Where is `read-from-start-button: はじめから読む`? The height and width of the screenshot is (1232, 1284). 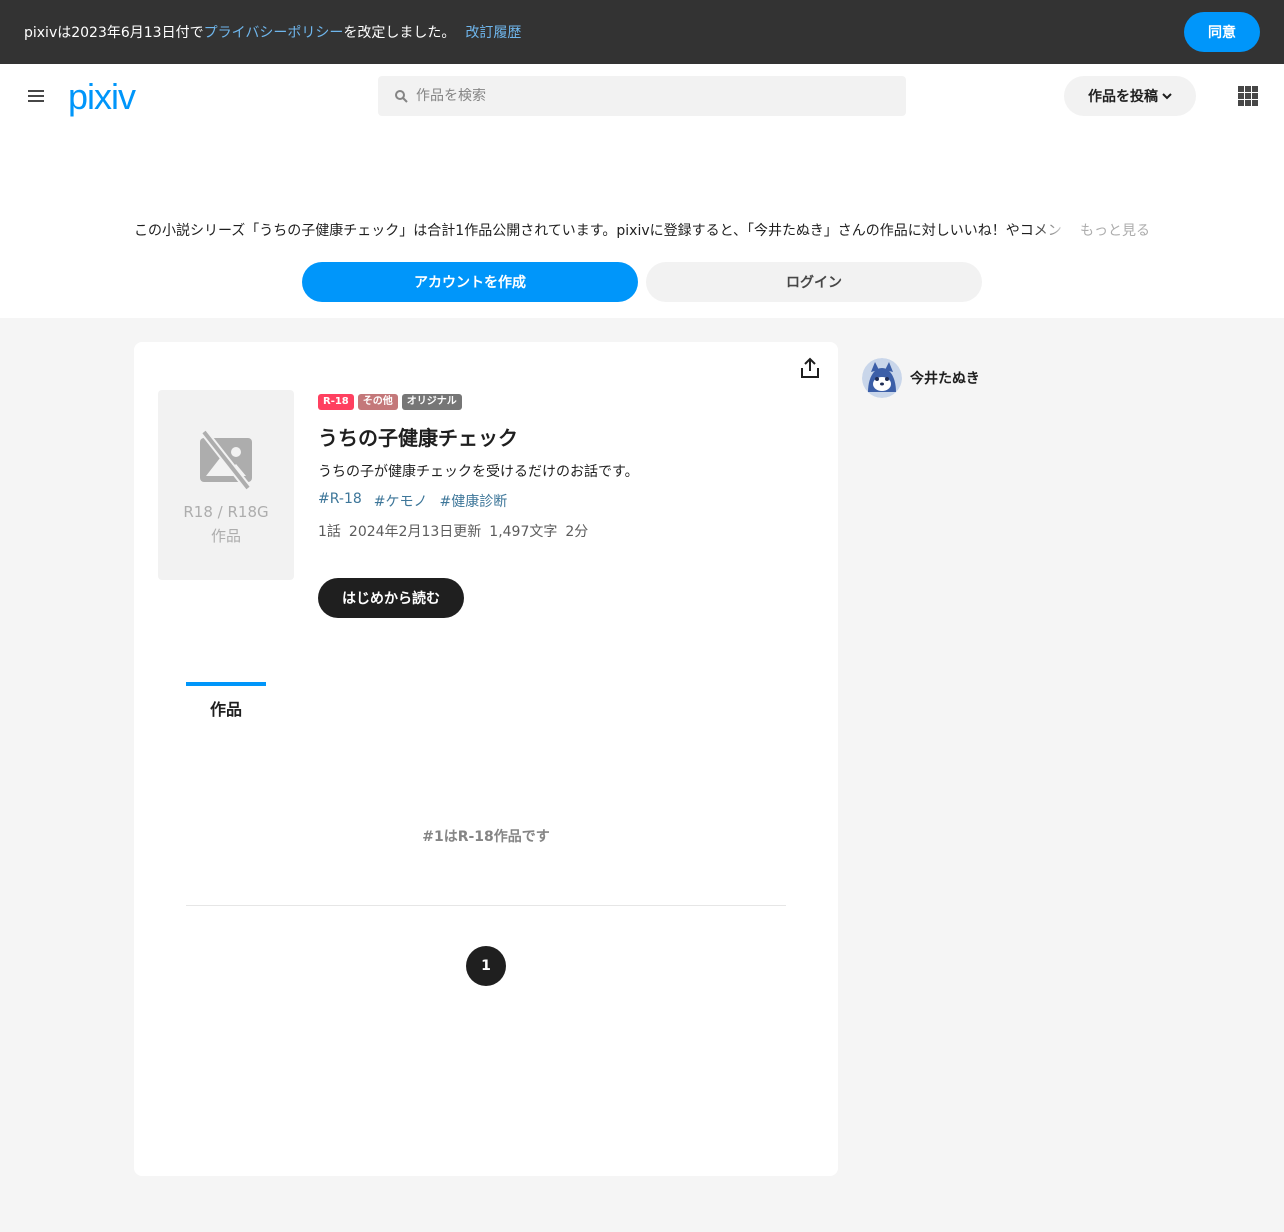
read-from-start-button: はじめから読む is located at coordinates (391, 598).